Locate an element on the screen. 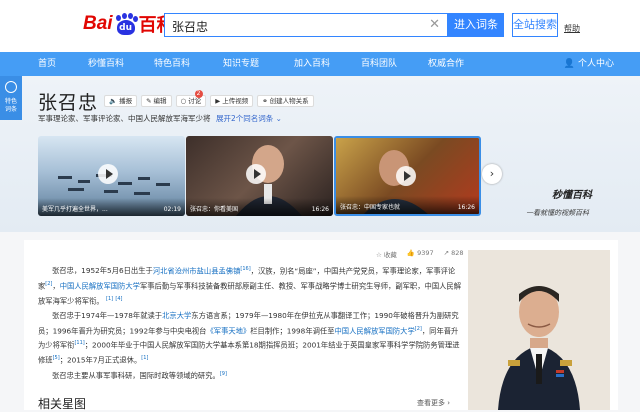 This screenshot has width=640, height=412. military-program-link: 《军事天地》 is located at coordinates (228, 330).